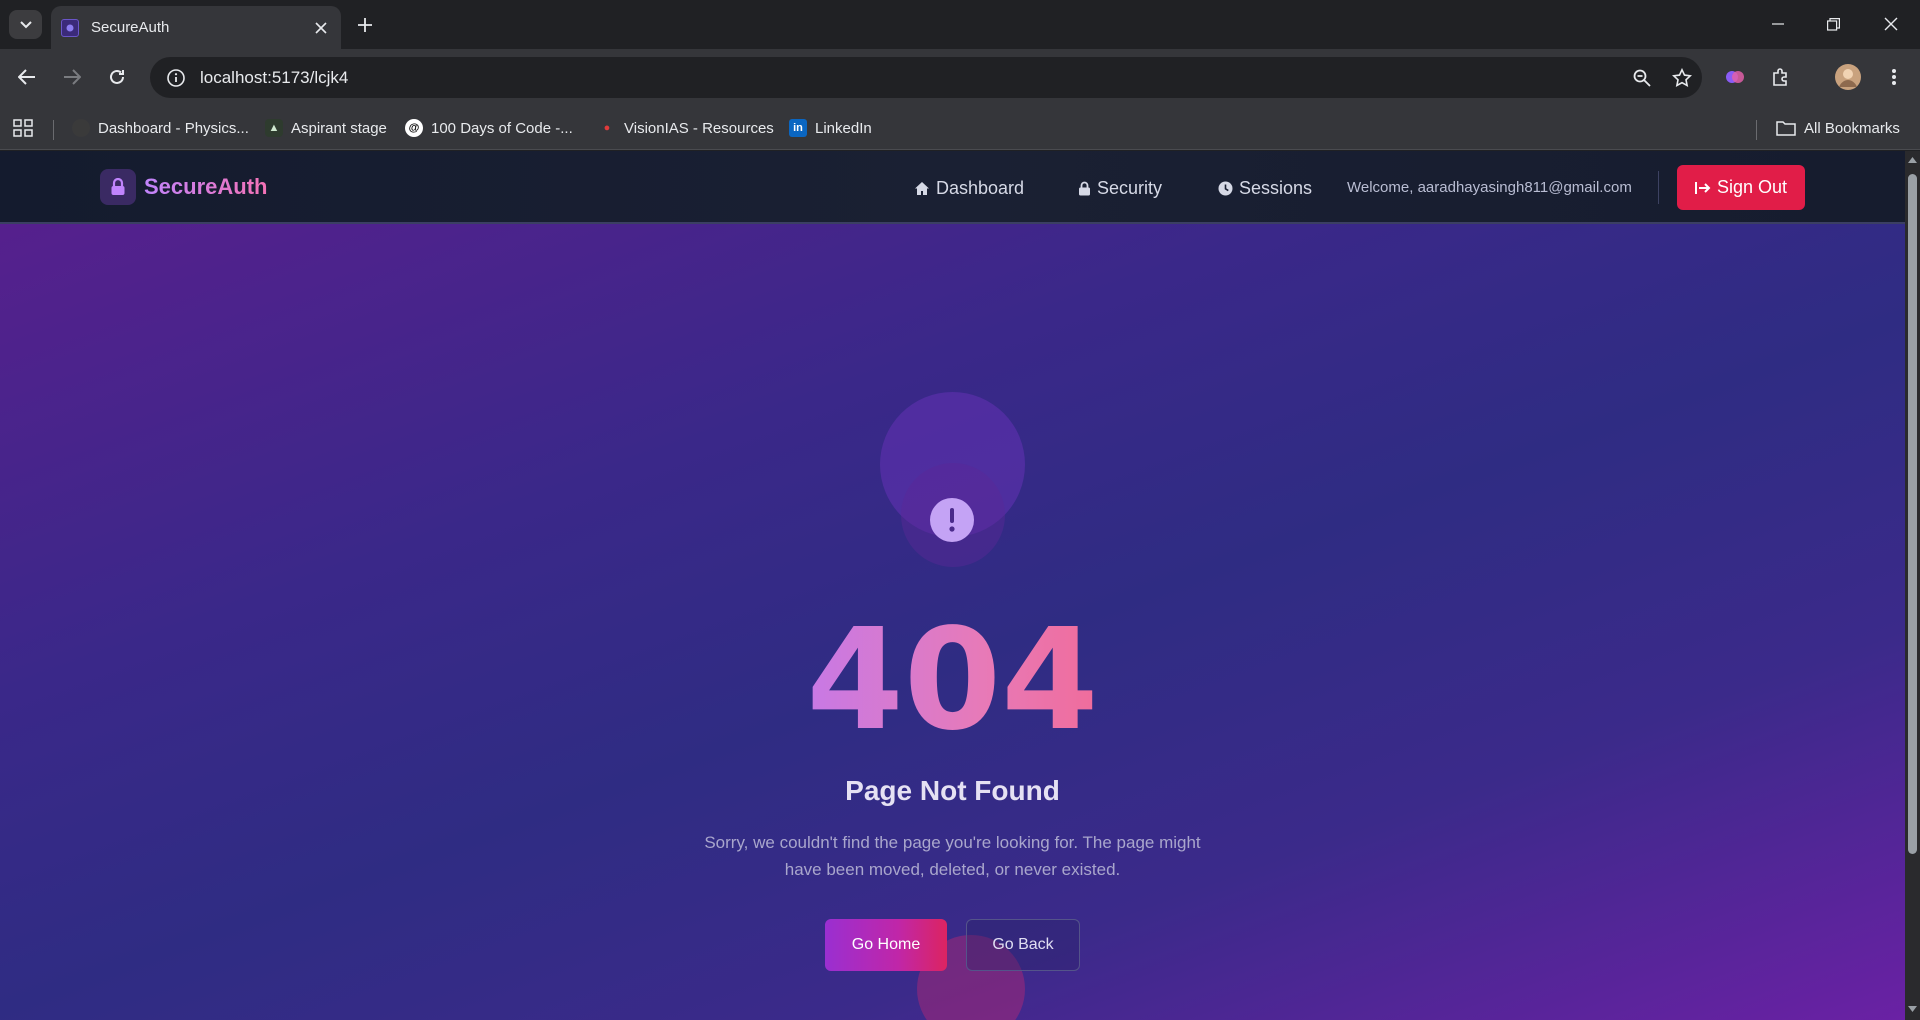 The width and height of the screenshot is (1920, 1020). Describe the element at coordinates (130, 27) in the screenshot. I see `tab-title: SecureAuth` at that location.